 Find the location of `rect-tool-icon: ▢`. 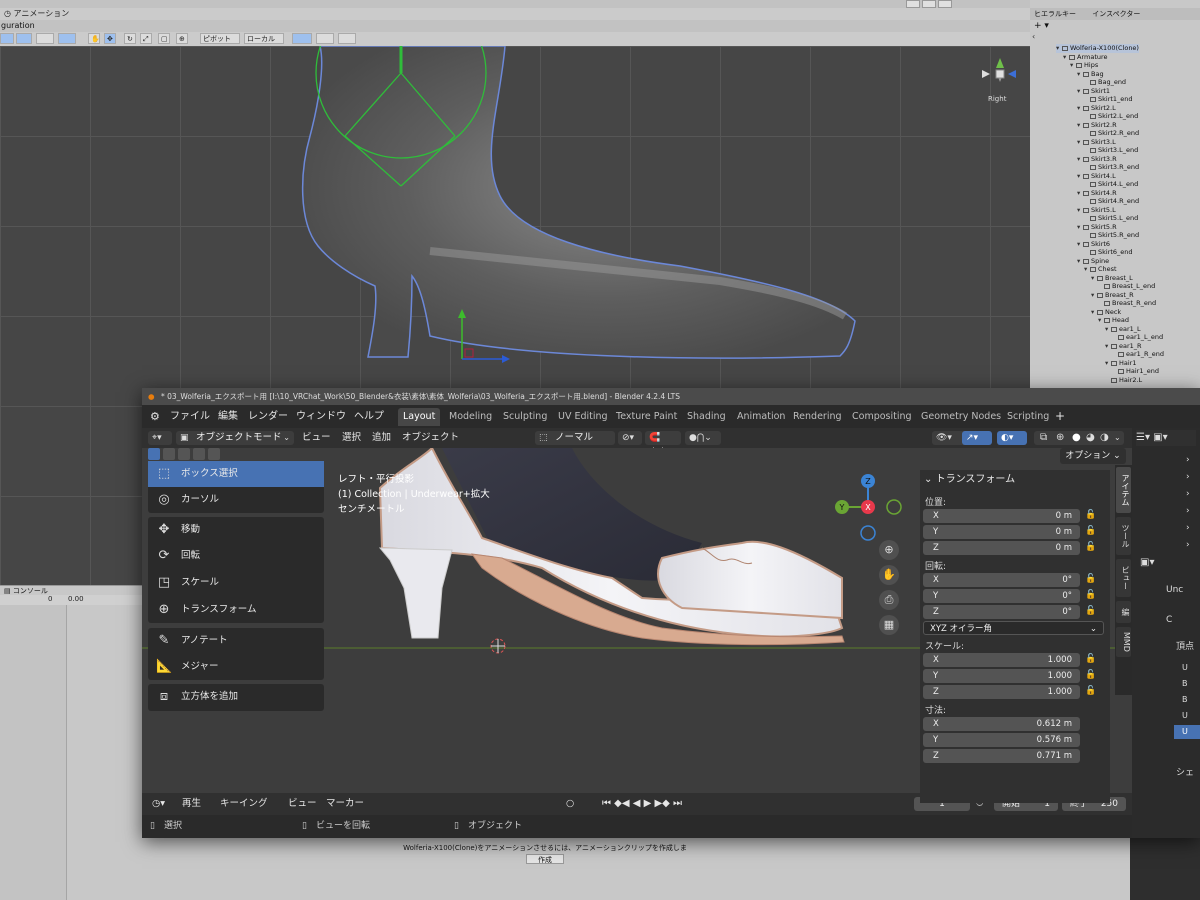

rect-tool-icon: ▢ is located at coordinates (164, 38).